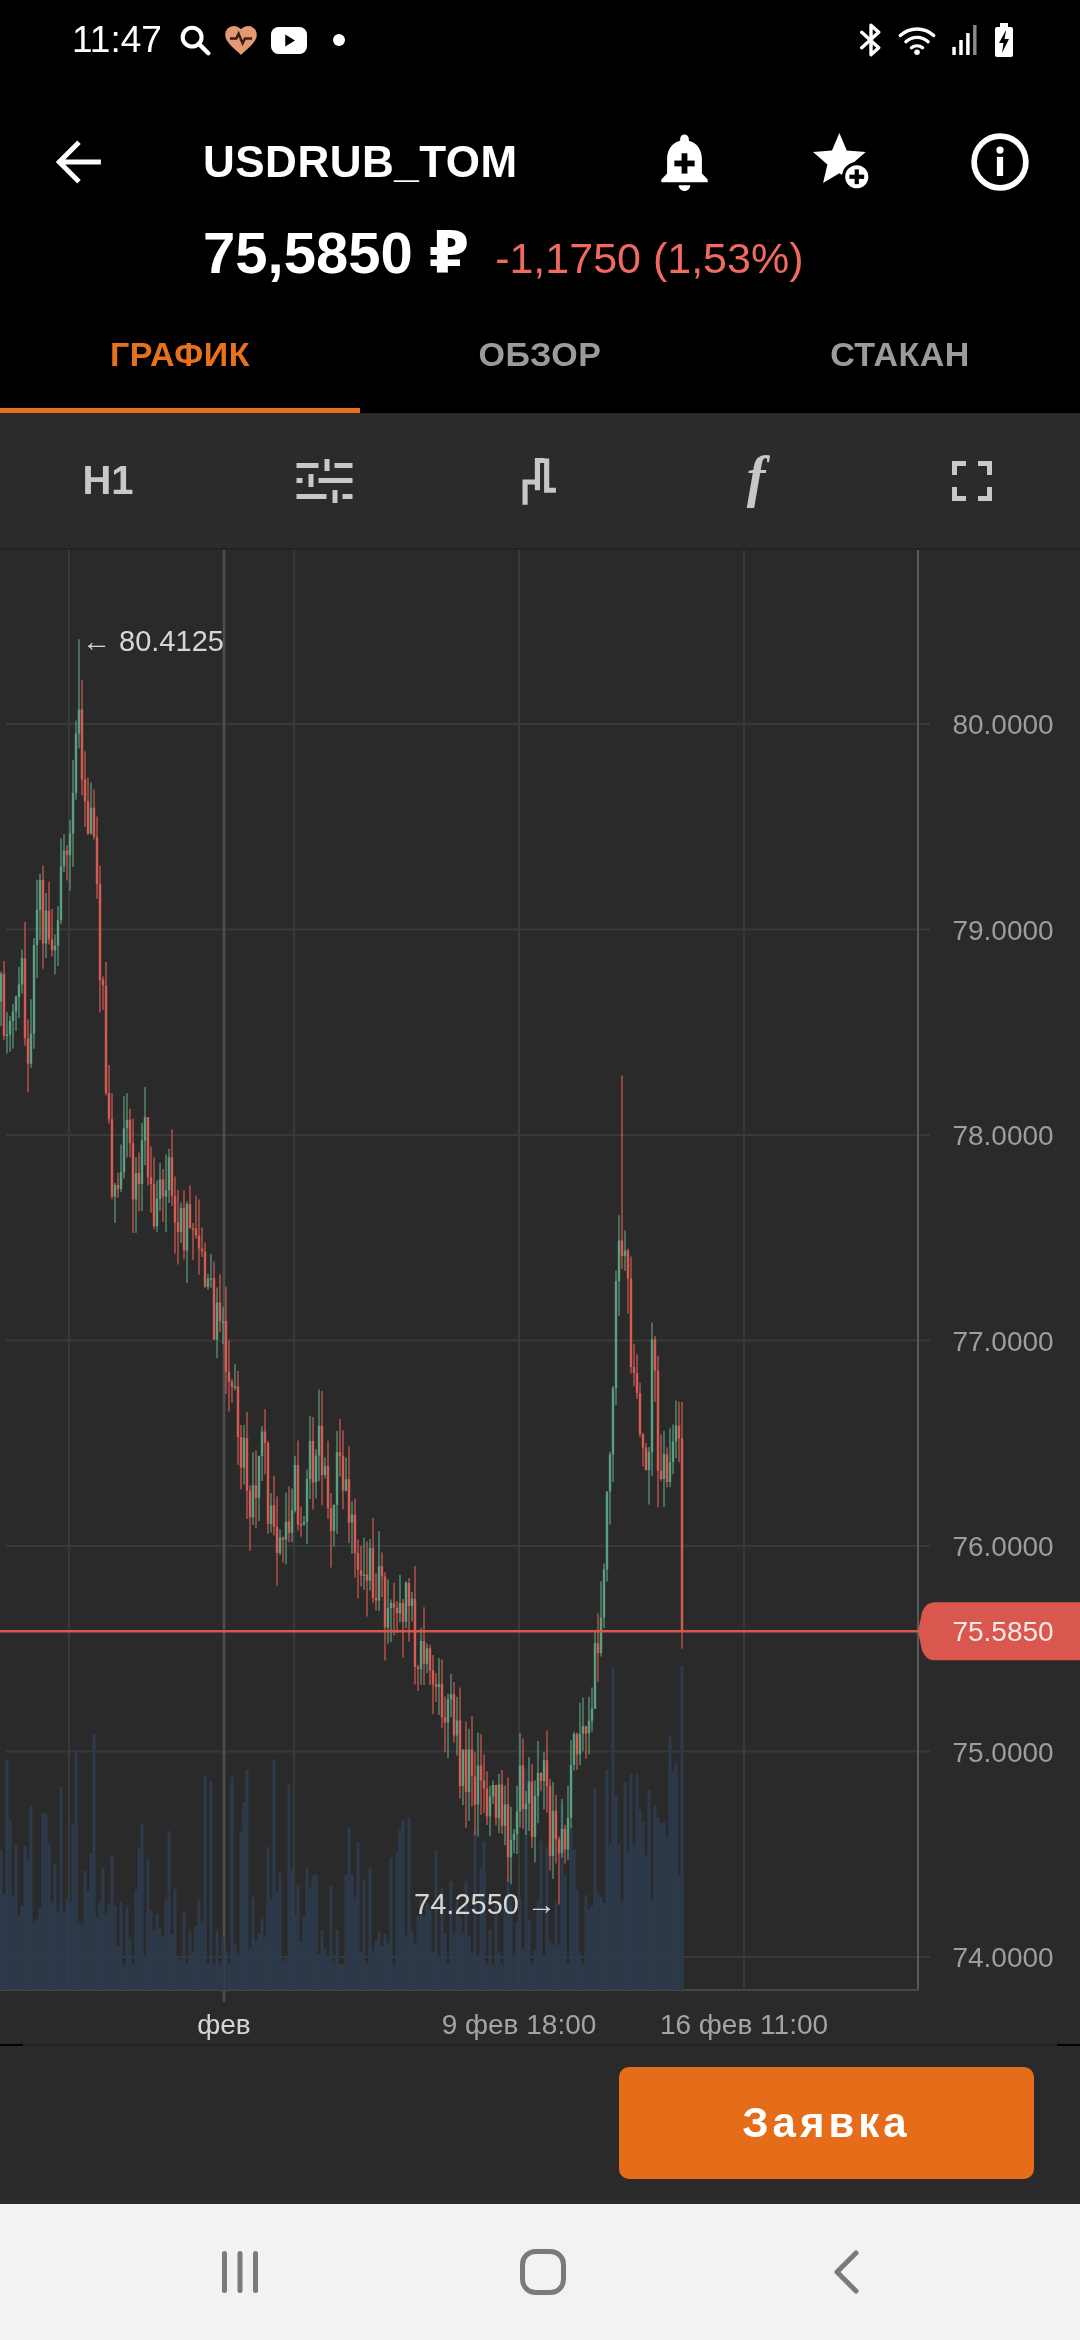 This screenshot has height=2340, width=1080. Describe the element at coordinates (1003, 1341) in the screenshot. I see `price-axis-label: 77.0000` at that location.